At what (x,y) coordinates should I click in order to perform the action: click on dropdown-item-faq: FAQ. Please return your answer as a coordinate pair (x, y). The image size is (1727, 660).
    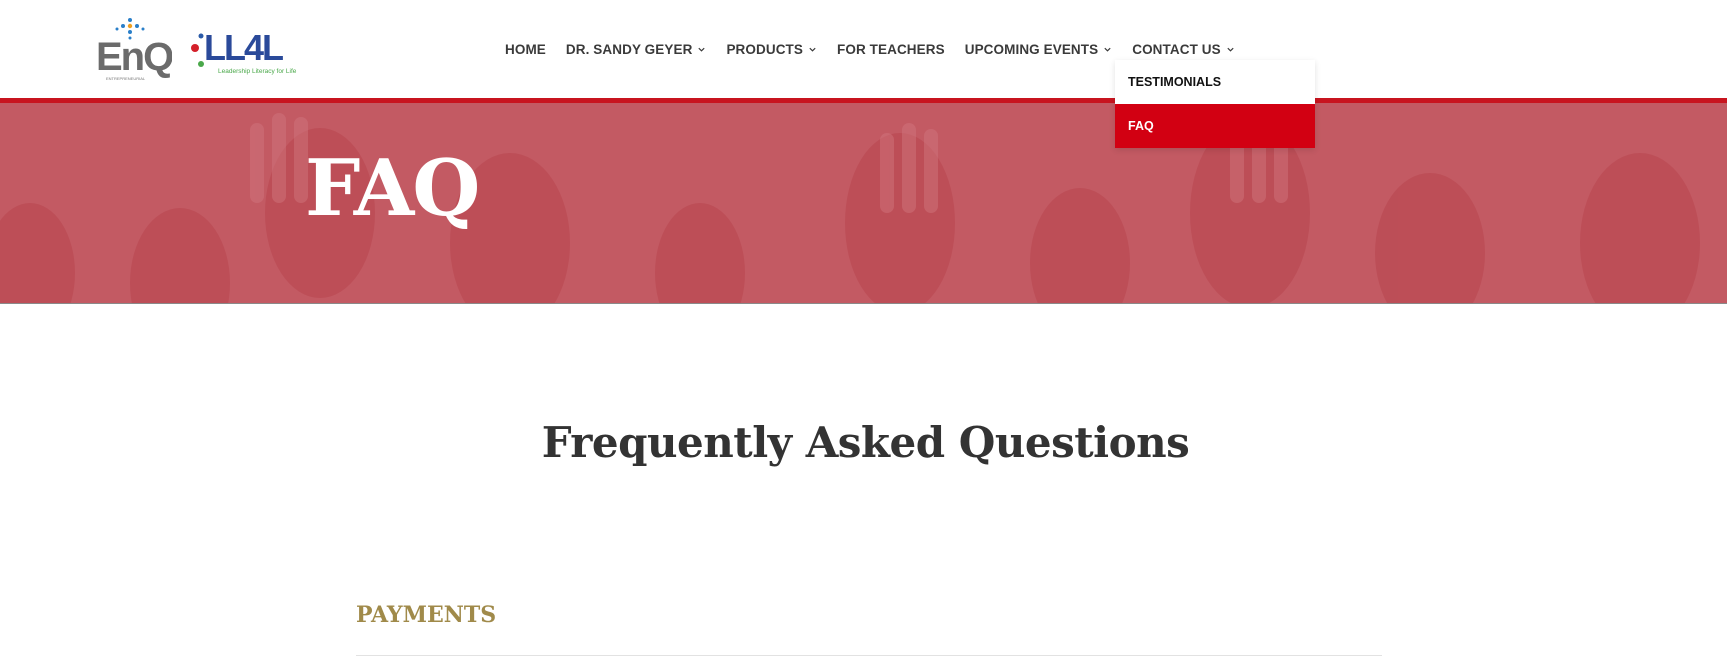
    Looking at the image, I should click on (1215, 126).